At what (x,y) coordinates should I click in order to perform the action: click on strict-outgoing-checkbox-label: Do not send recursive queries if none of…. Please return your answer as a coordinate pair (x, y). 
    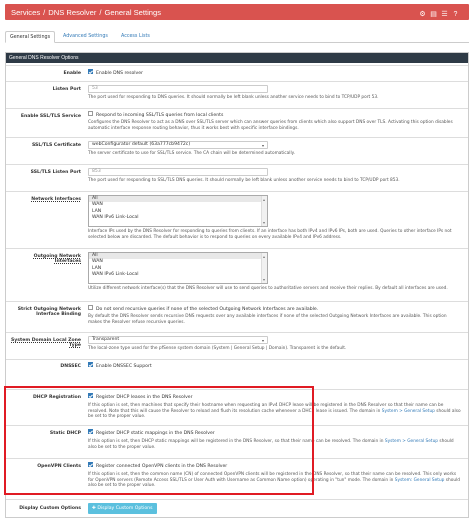
    Looking at the image, I should click on (207, 309).